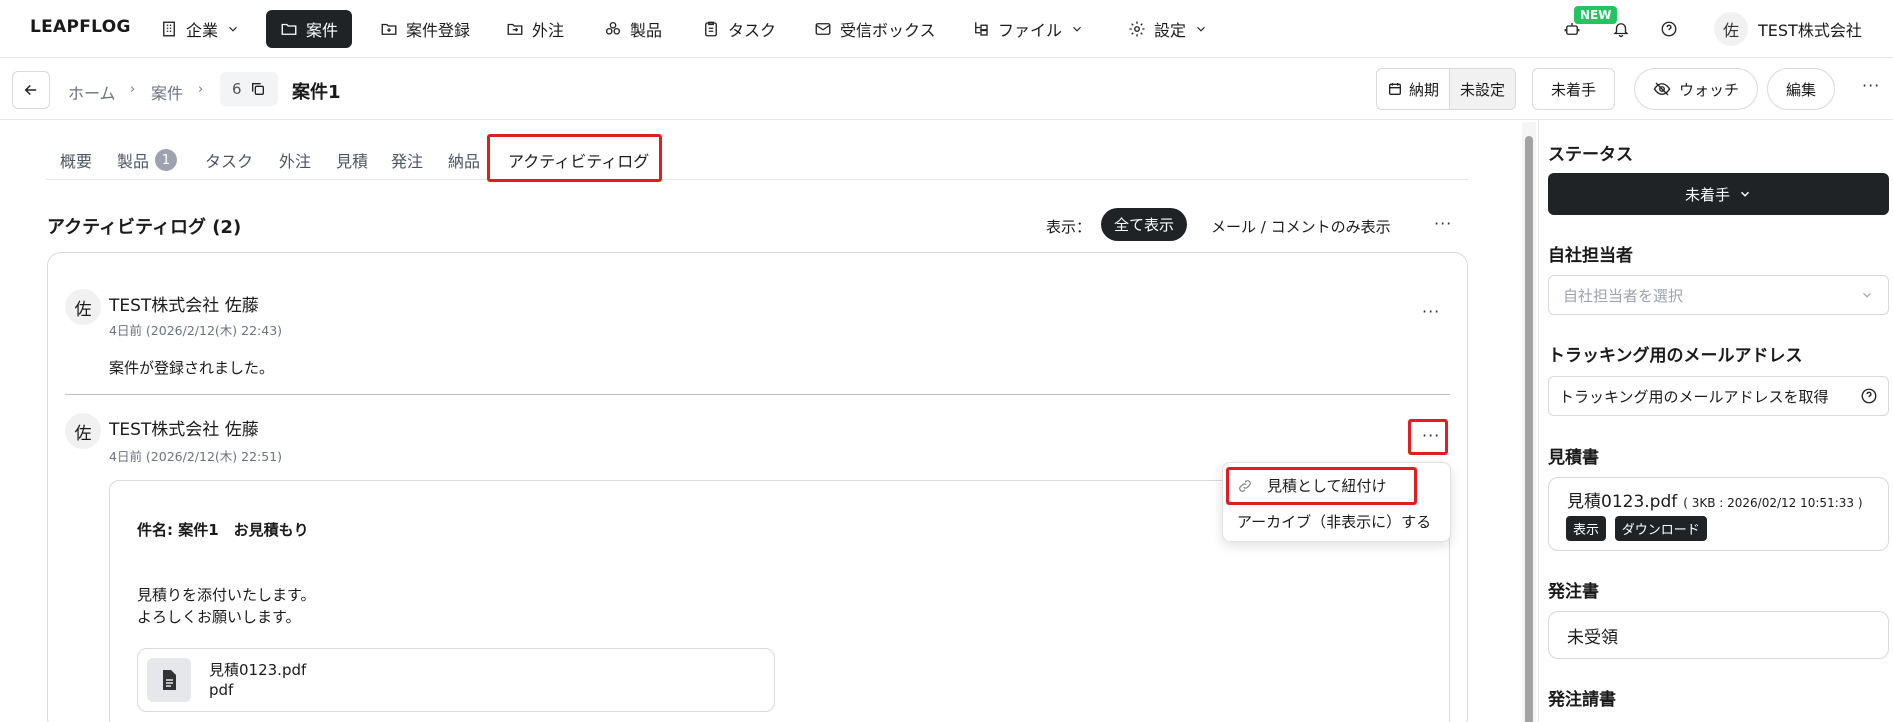  What do you see at coordinates (711, 29) in the screenshot?
I see `clipboard-icon` at bounding box center [711, 29].